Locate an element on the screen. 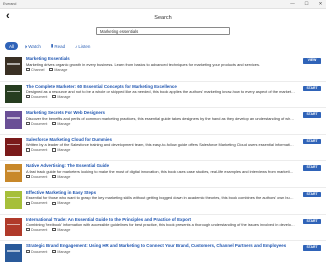 Image resolution: width=326 pixels, height=267 pixels. search-input is located at coordinates (163, 31).